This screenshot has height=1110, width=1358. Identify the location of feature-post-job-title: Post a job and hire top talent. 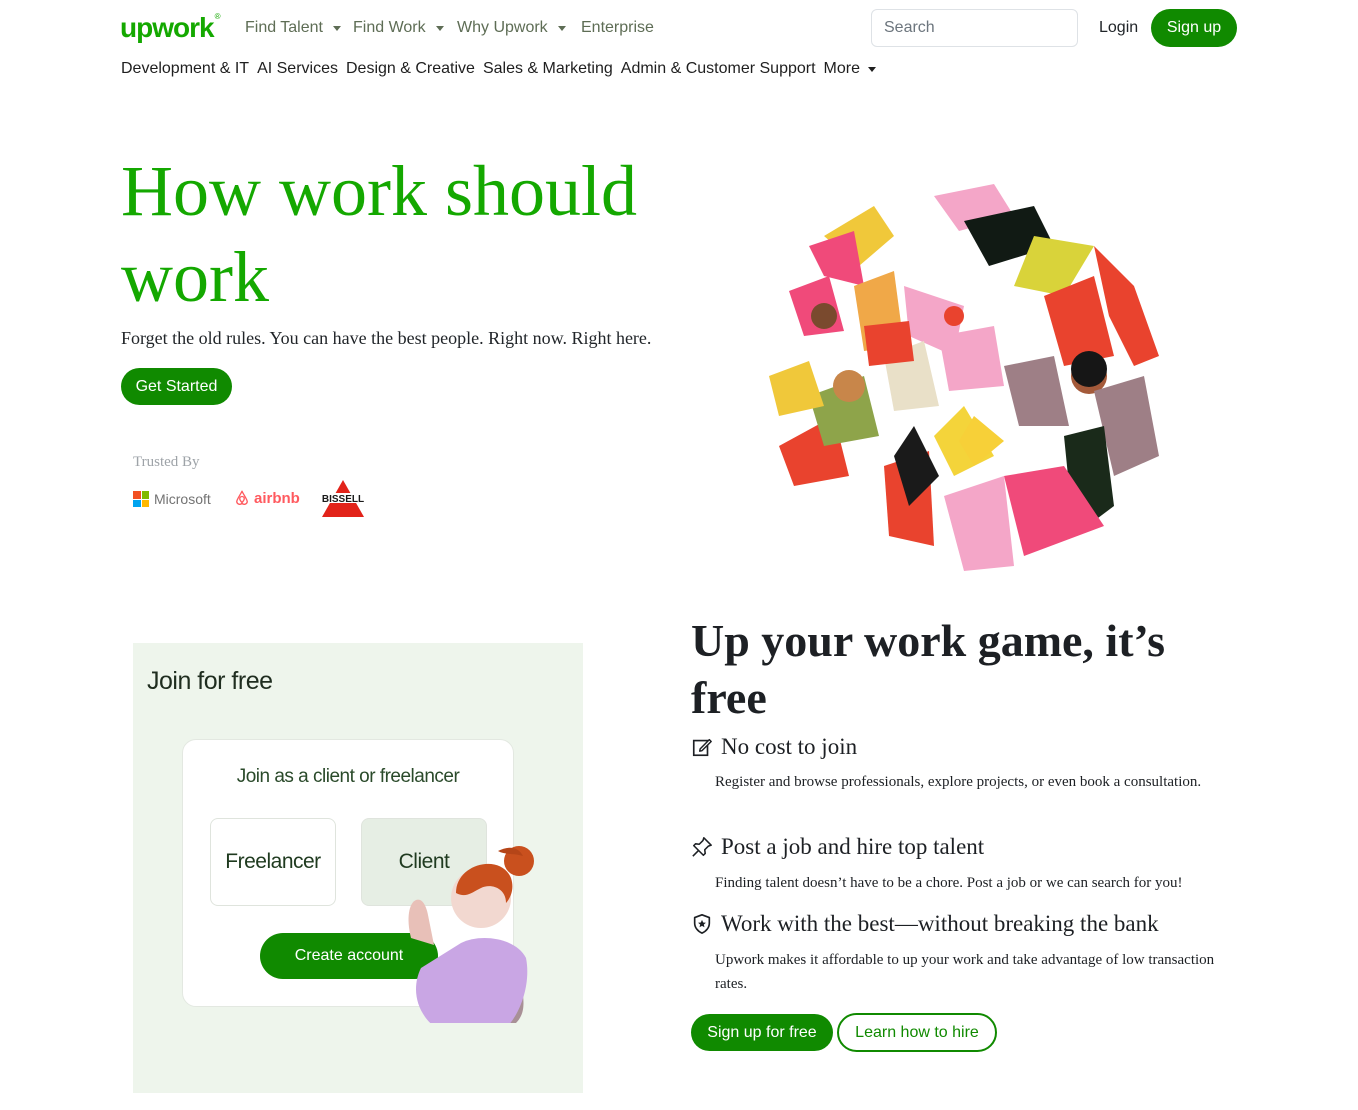
(853, 846).